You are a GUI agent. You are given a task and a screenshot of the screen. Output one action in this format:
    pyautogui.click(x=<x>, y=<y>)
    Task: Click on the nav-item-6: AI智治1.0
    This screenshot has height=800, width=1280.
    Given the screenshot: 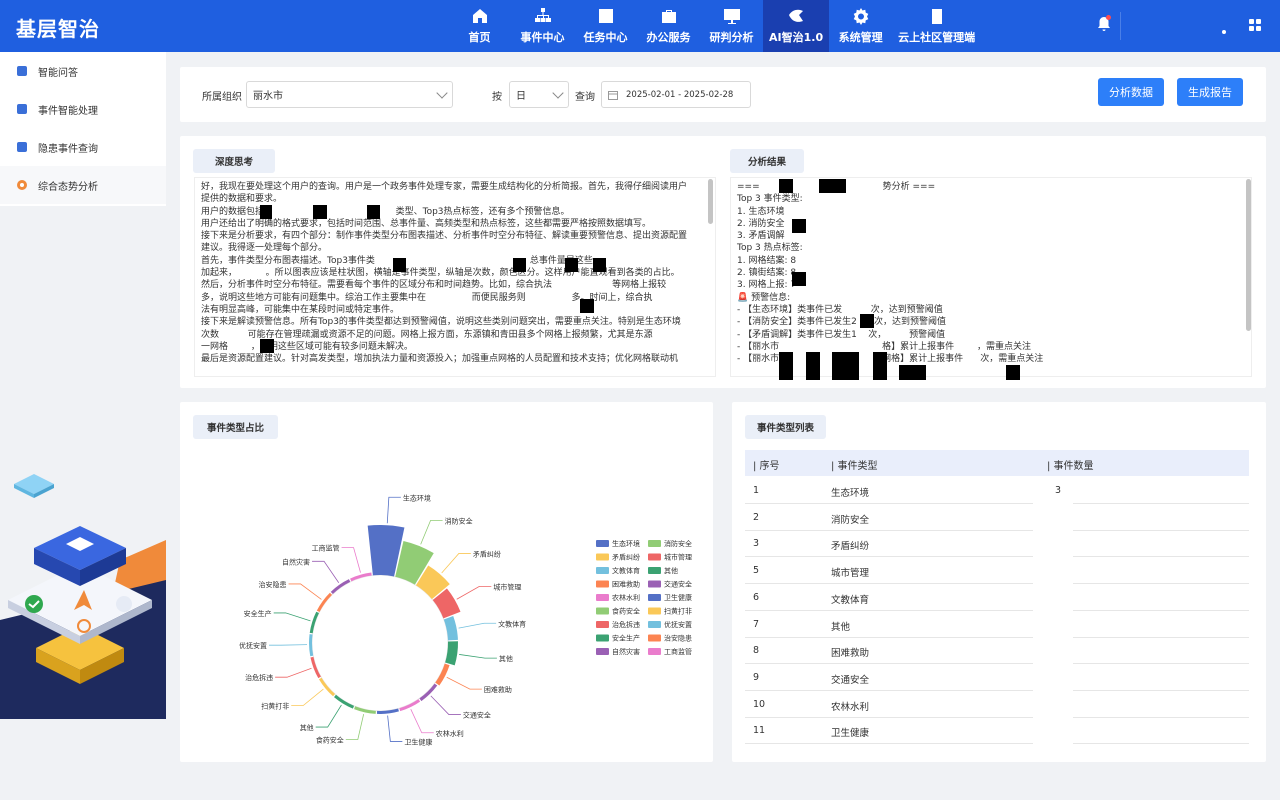 What is the action you would take?
    pyautogui.click(x=796, y=26)
    